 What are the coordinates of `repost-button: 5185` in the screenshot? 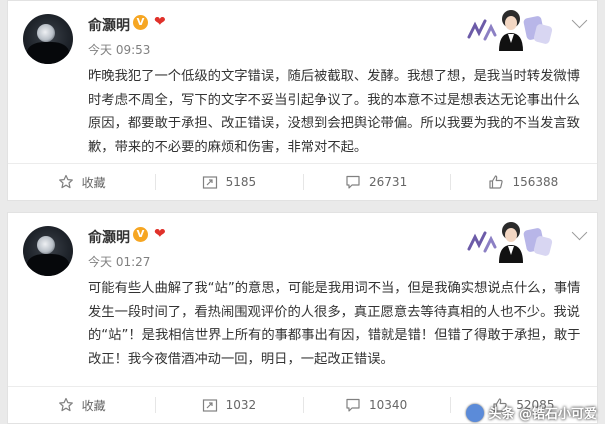 It's located at (228, 182).